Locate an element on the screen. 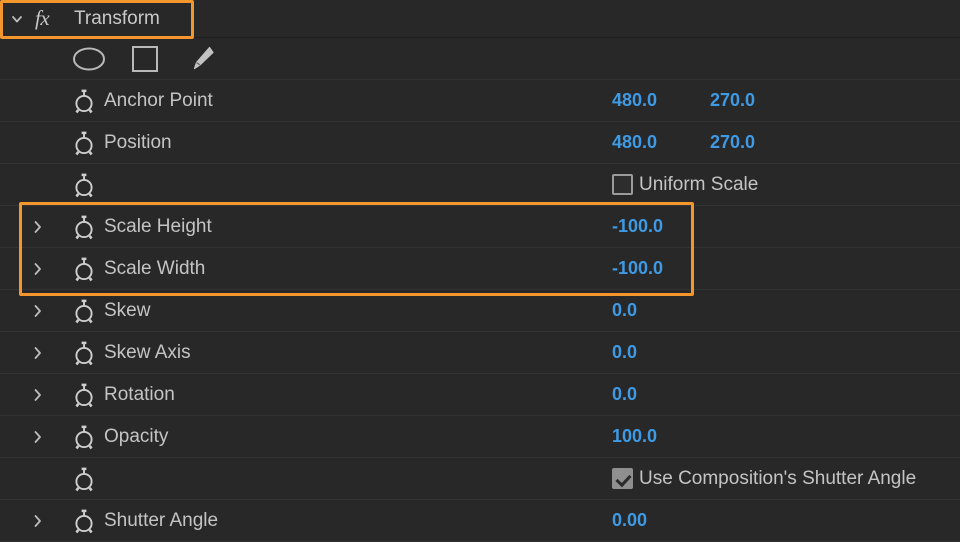 The width and height of the screenshot is (960, 542). rectangle-tool-icon is located at coordinates (145, 59).